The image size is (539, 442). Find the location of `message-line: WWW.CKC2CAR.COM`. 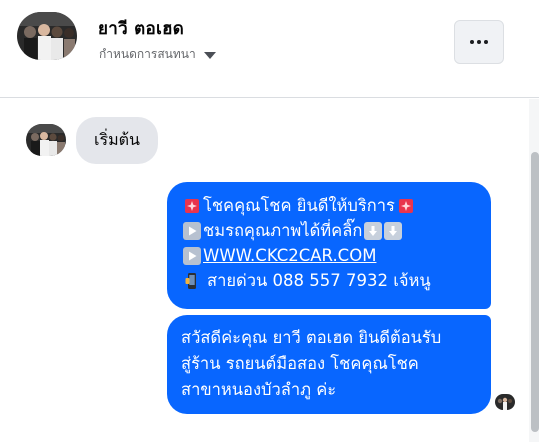

message-line: WWW.CKC2CAR.COM is located at coordinates (330, 255).